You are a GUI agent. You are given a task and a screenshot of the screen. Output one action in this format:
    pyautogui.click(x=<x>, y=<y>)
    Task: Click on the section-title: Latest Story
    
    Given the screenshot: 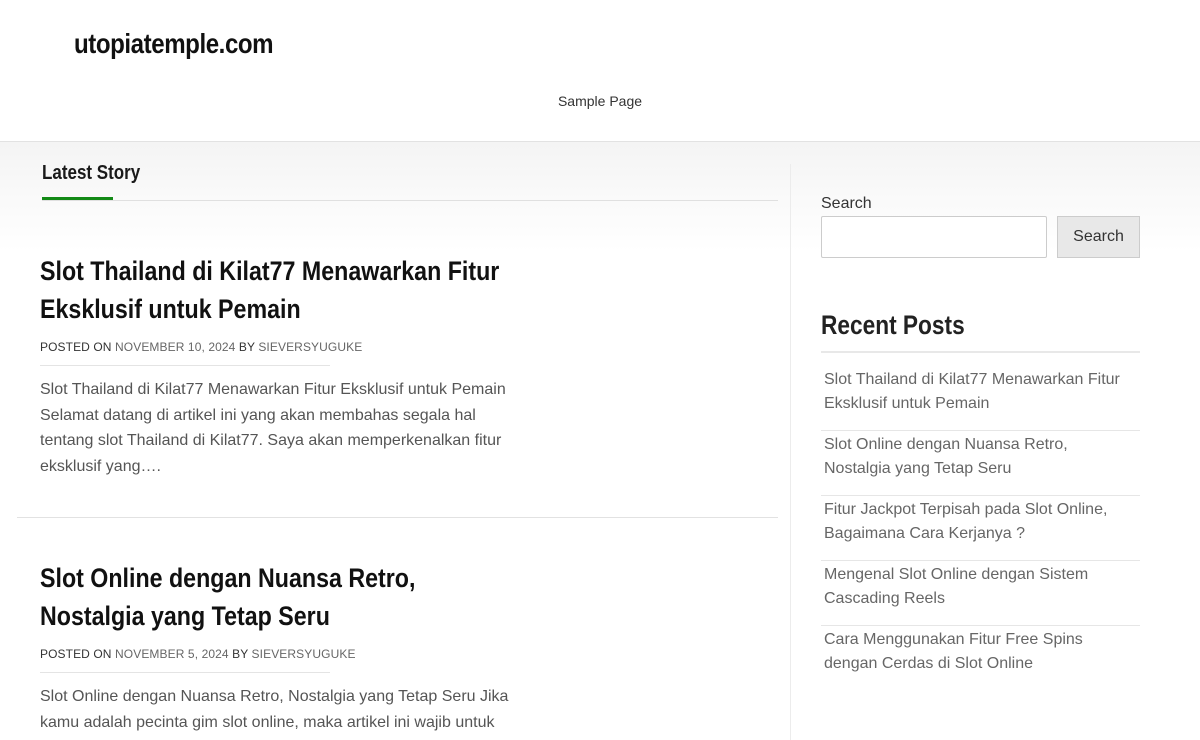 What is the action you would take?
    pyautogui.click(x=91, y=173)
    